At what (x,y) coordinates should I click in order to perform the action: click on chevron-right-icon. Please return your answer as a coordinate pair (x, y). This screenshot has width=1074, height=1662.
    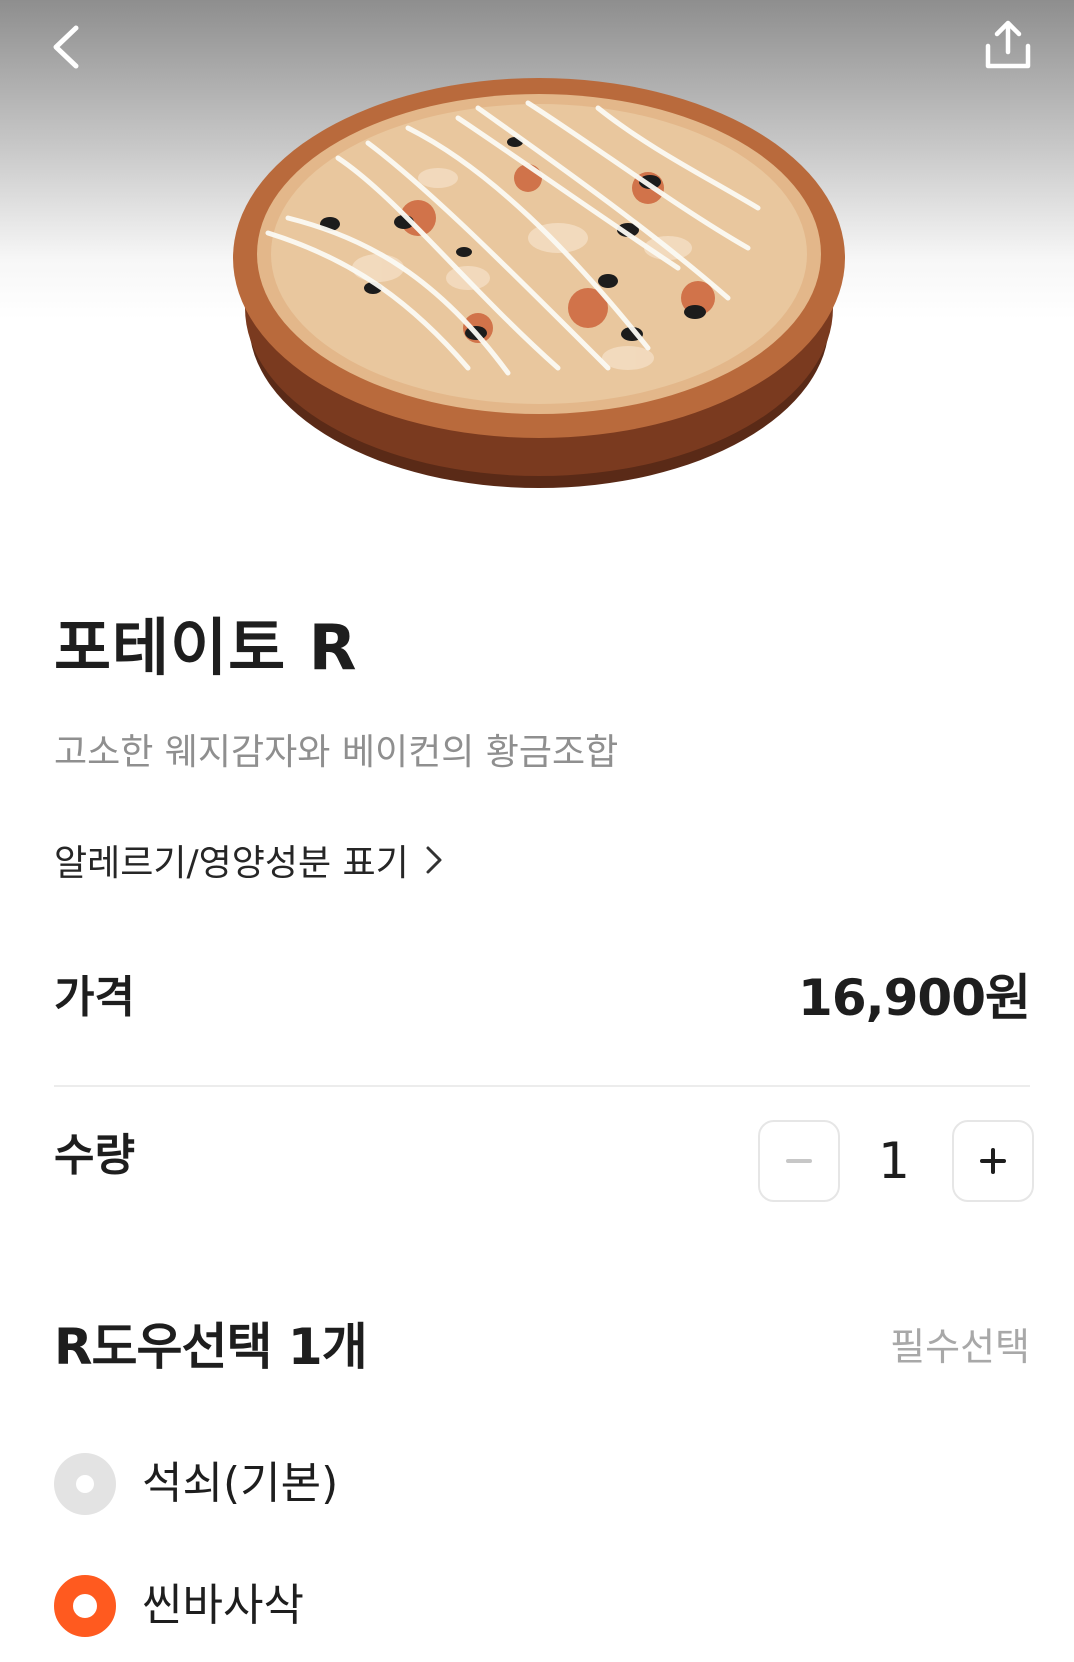
    Looking at the image, I should click on (434, 860).